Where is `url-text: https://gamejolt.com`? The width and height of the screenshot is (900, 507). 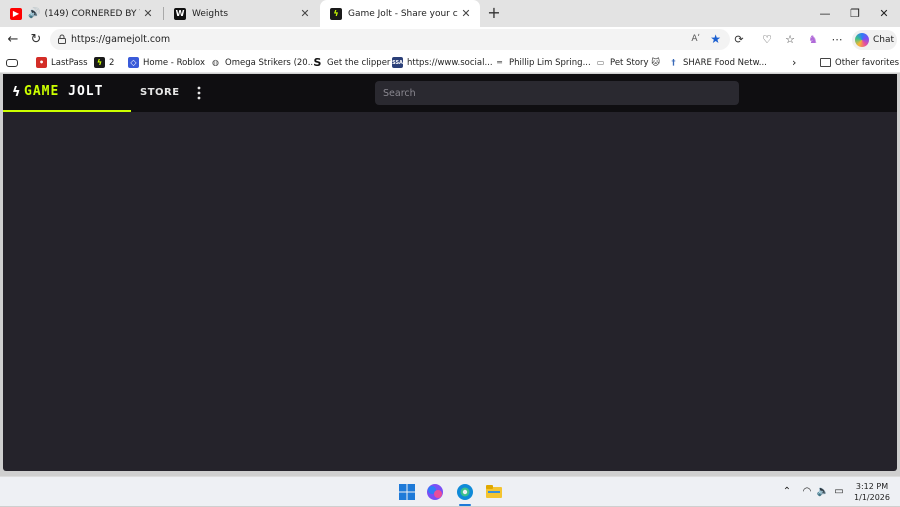 url-text: https://gamejolt.com is located at coordinates (121, 39).